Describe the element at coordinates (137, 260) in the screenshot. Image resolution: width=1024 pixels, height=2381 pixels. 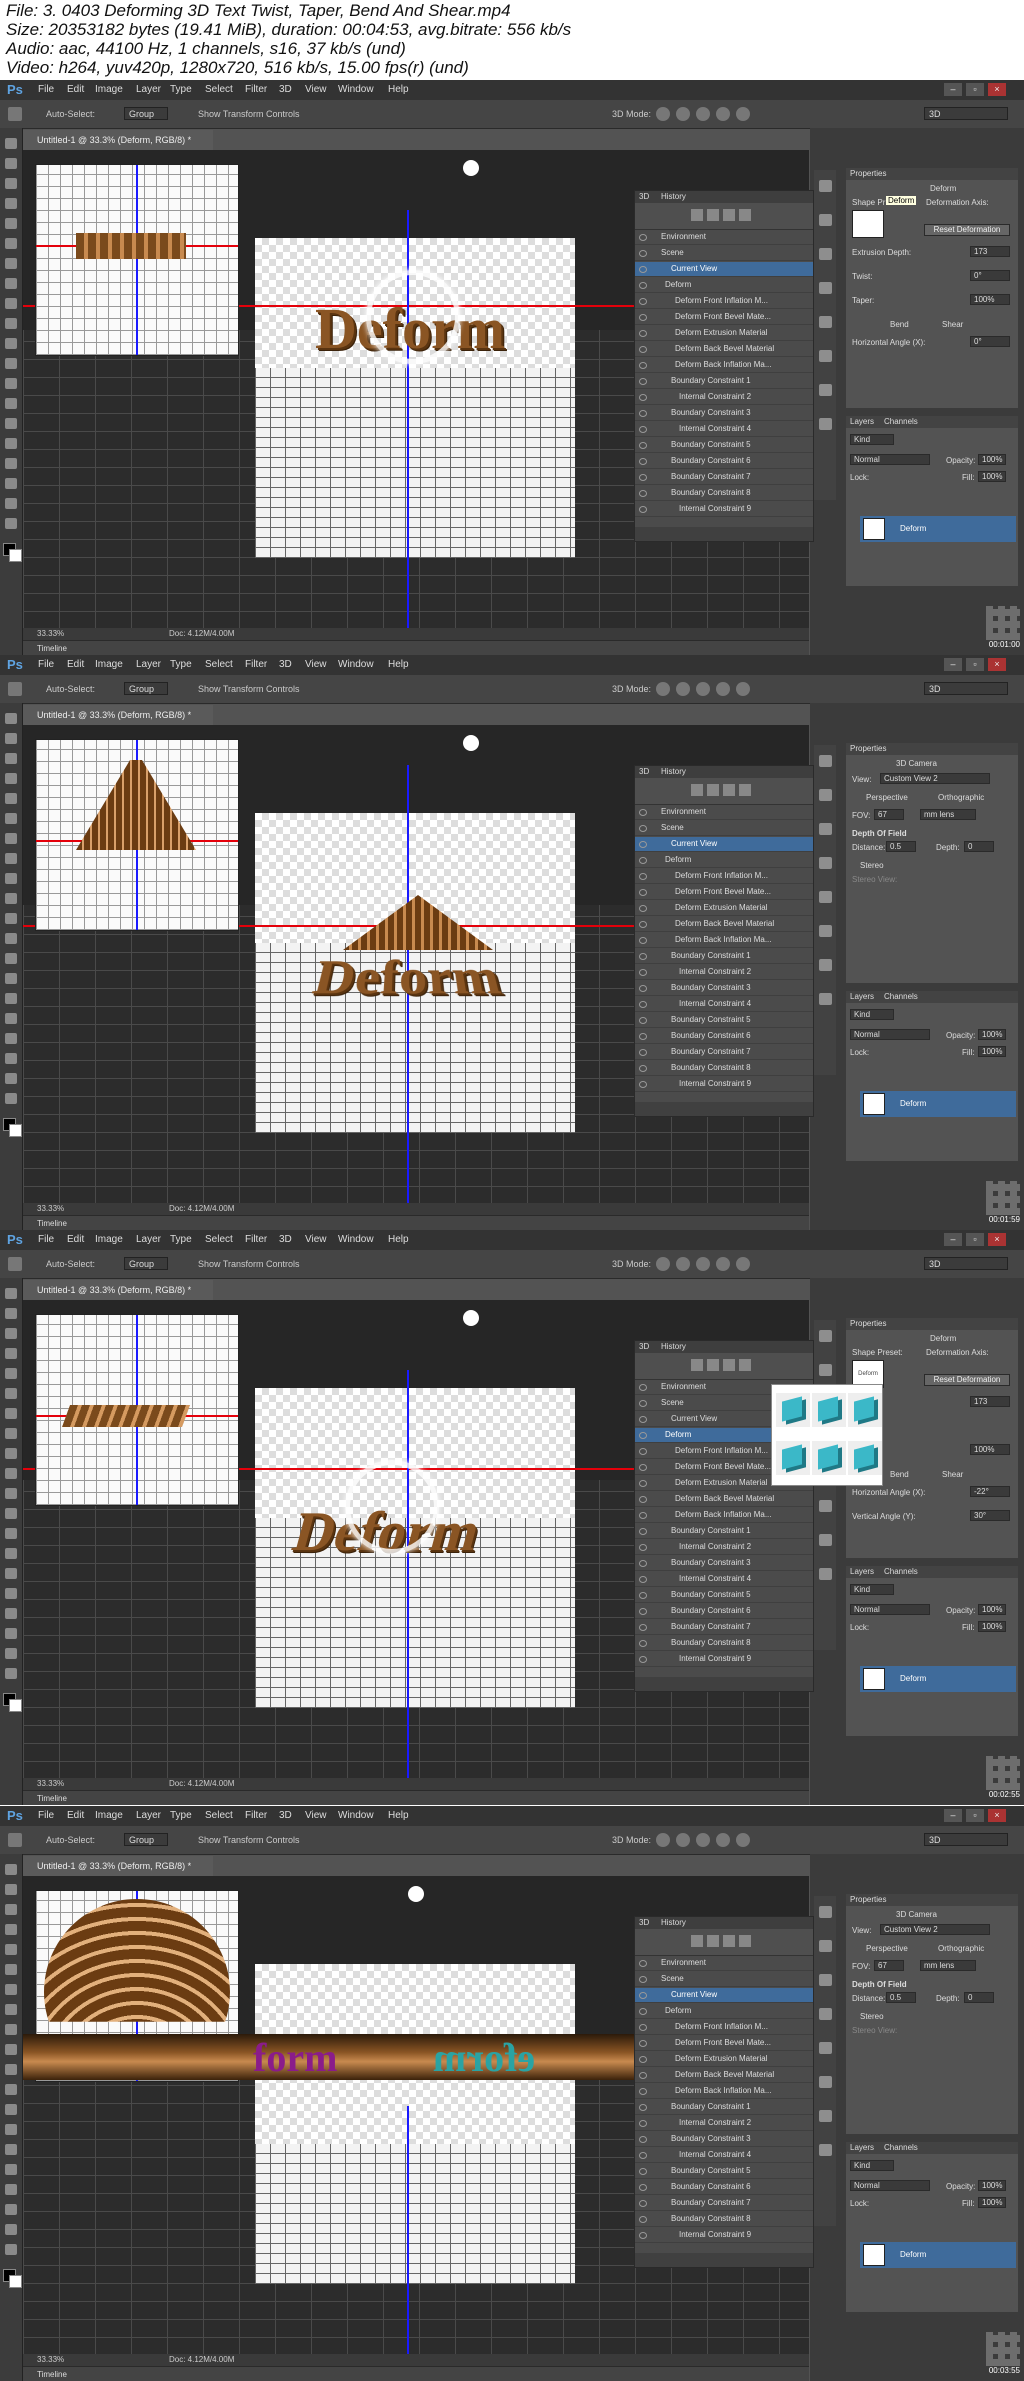
I see `secondary-view-window` at that location.